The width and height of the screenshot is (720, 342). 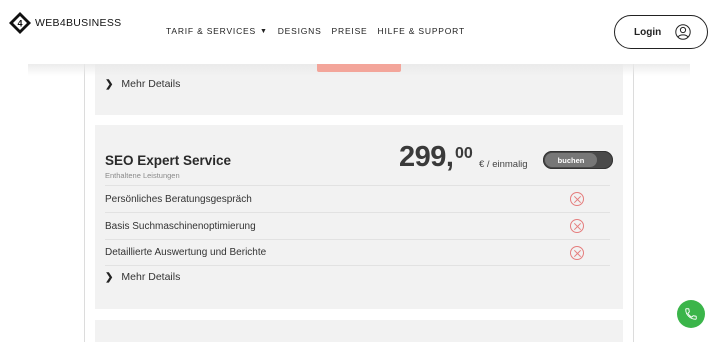 What do you see at coordinates (168, 160) in the screenshot?
I see `service-title: SEO Expert Service` at bounding box center [168, 160].